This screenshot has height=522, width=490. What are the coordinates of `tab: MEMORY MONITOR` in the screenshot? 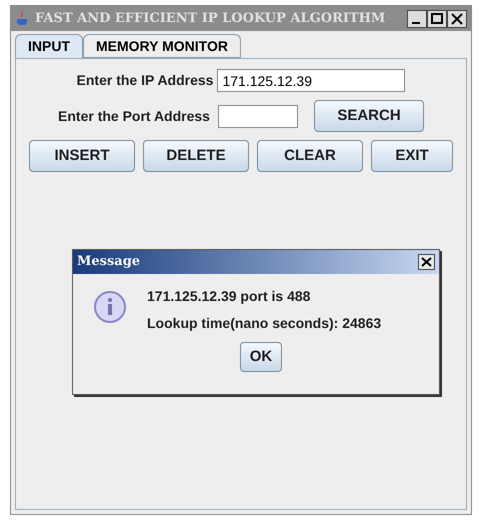 It's located at (162, 46).